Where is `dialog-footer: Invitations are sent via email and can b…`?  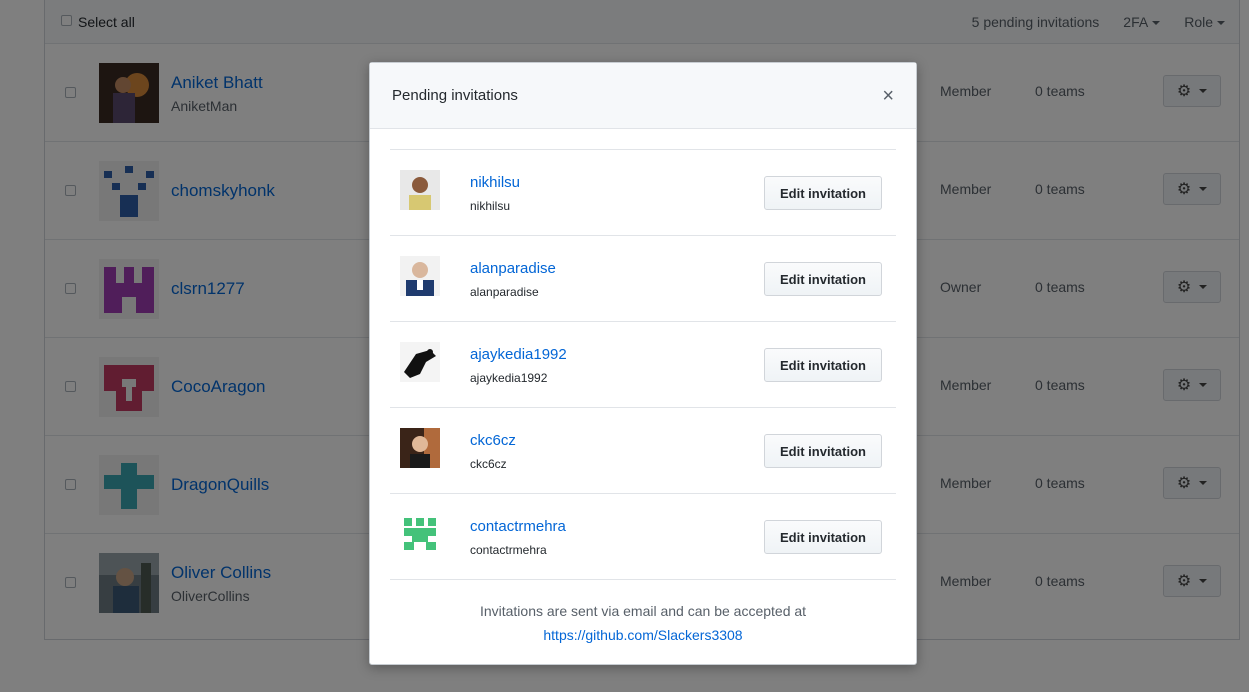 dialog-footer: Invitations are sent via email and can b… is located at coordinates (643, 623).